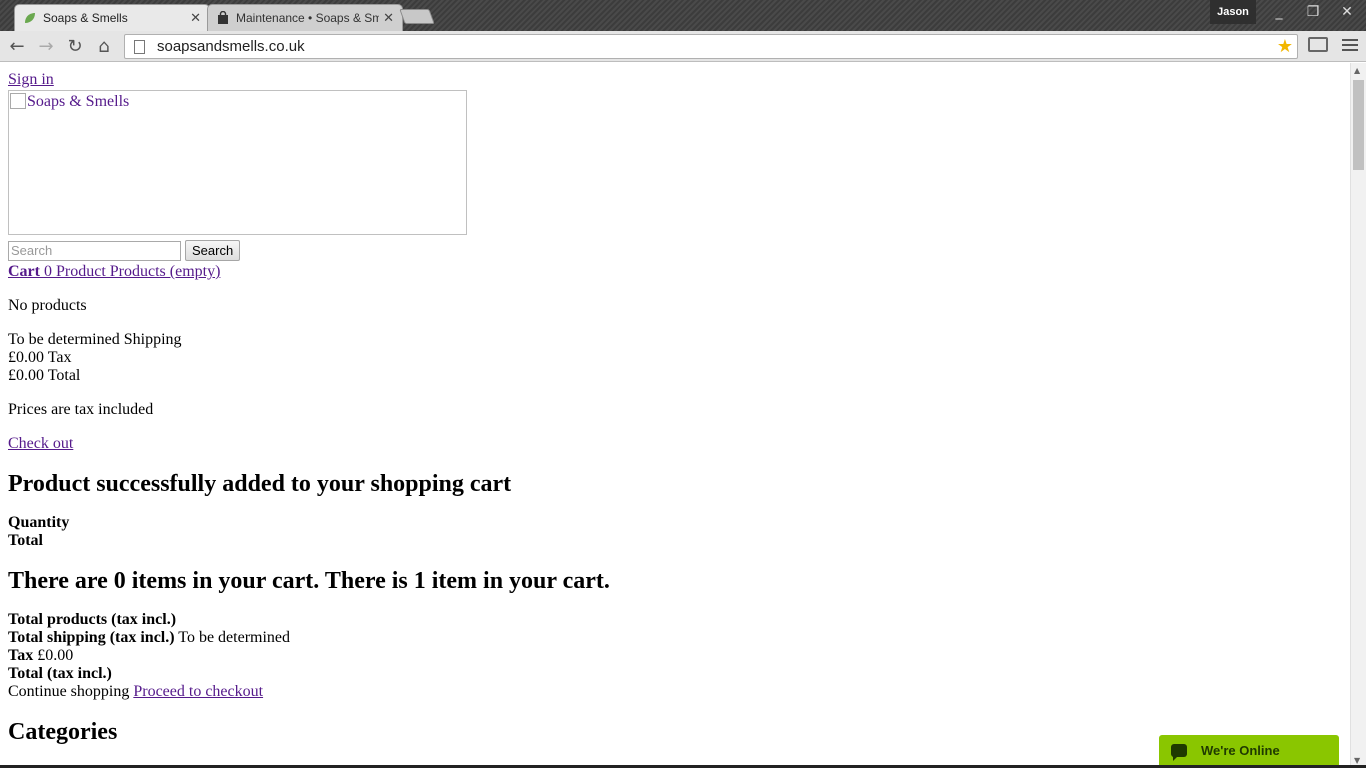 This screenshot has width=1366, height=768. What do you see at coordinates (31, 79) in the screenshot?
I see `sign-in-link: Sign in` at bounding box center [31, 79].